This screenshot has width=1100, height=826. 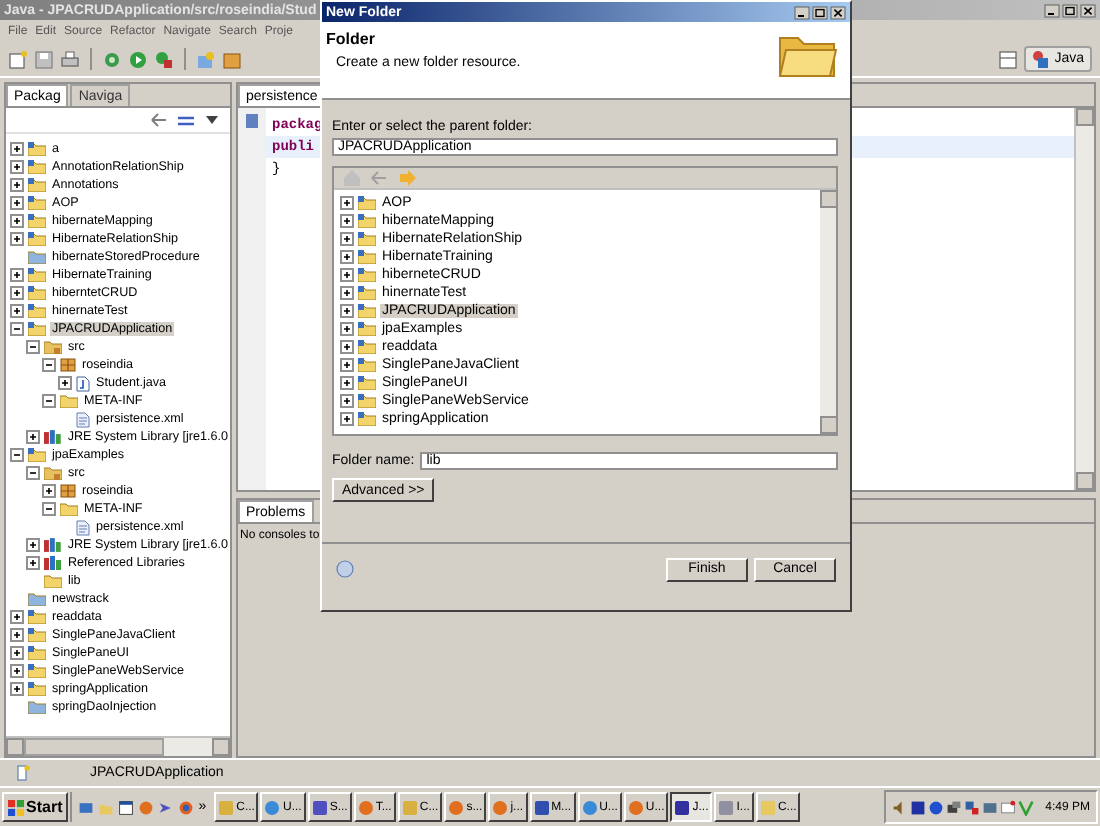 I want to click on debug-icon, so click(x=112, y=59).